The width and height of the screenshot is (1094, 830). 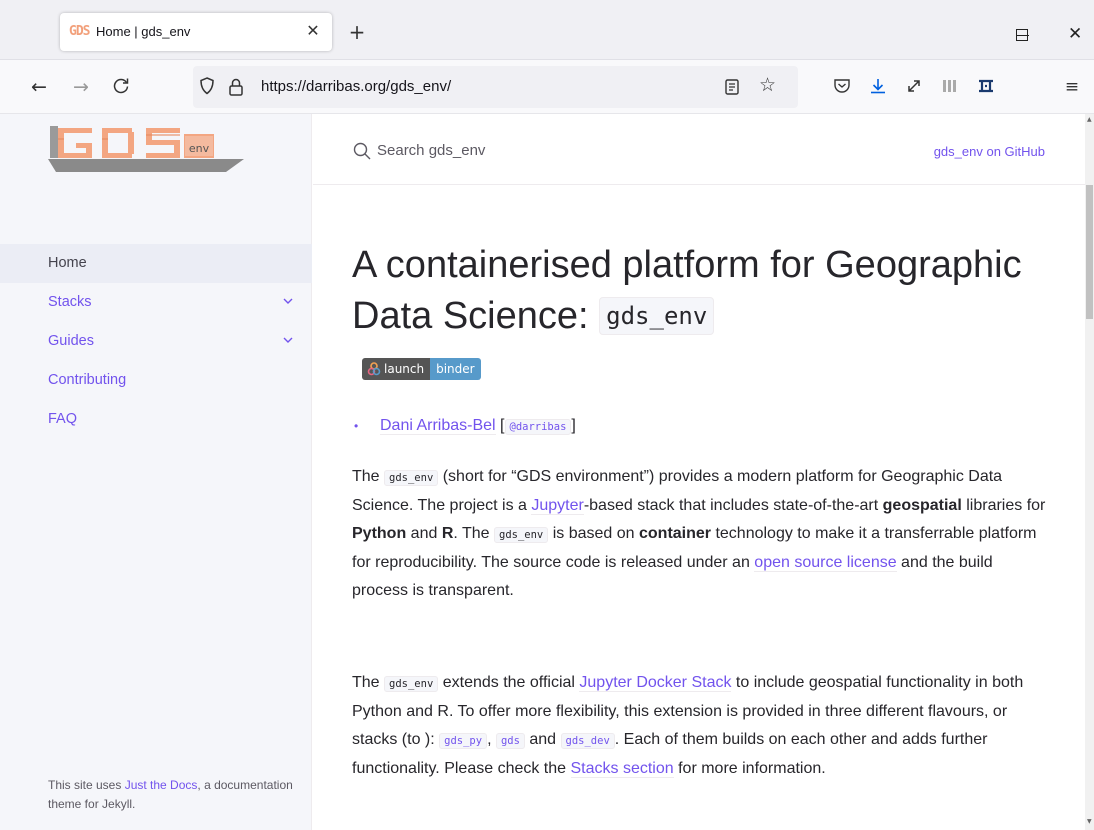 I want to click on logo-env-text: env, so click(x=199, y=148).